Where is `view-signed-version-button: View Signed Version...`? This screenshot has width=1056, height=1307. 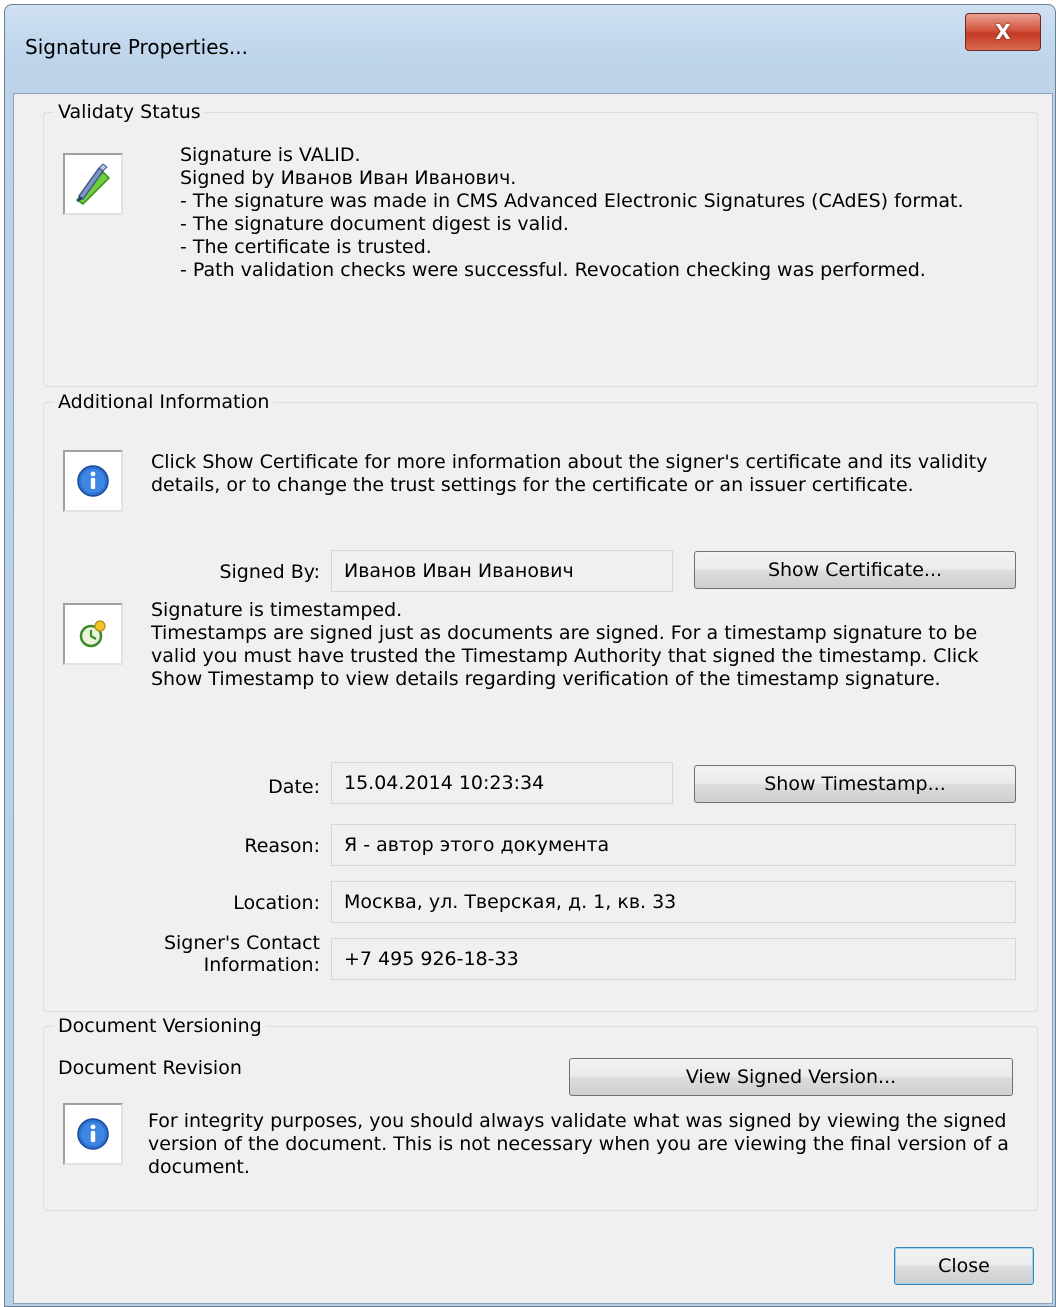
view-signed-version-button: View Signed Version... is located at coordinates (791, 1077).